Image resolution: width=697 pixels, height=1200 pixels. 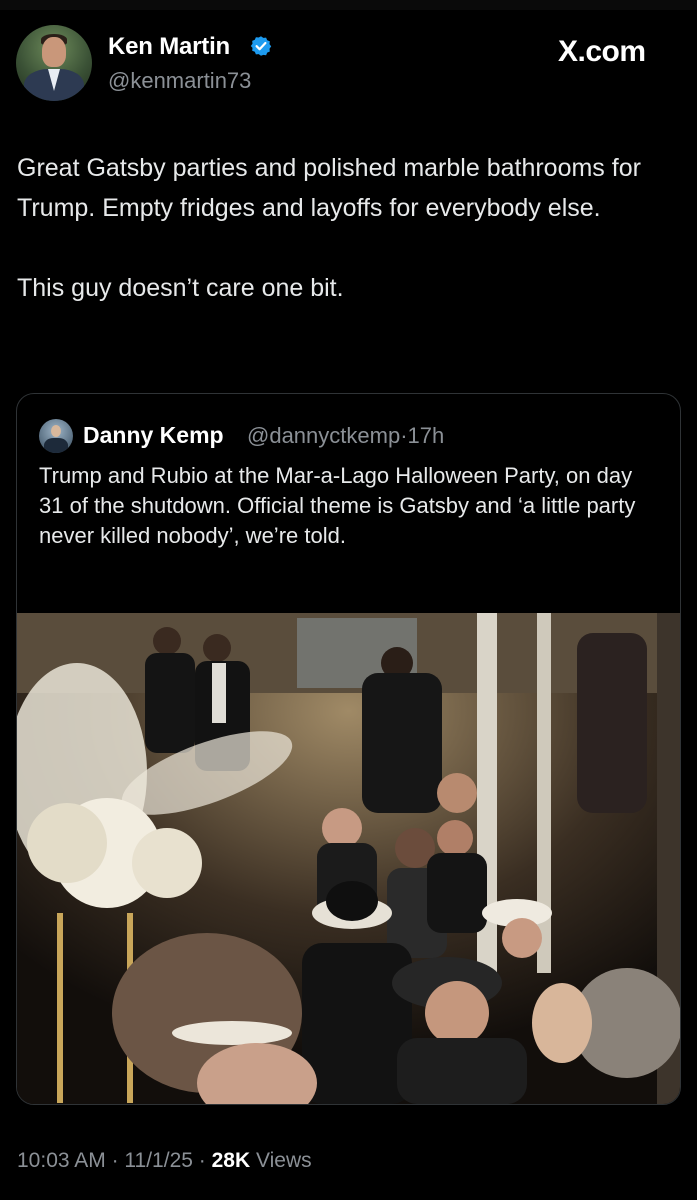 I want to click on status-strip, so click(x=348, y=5).